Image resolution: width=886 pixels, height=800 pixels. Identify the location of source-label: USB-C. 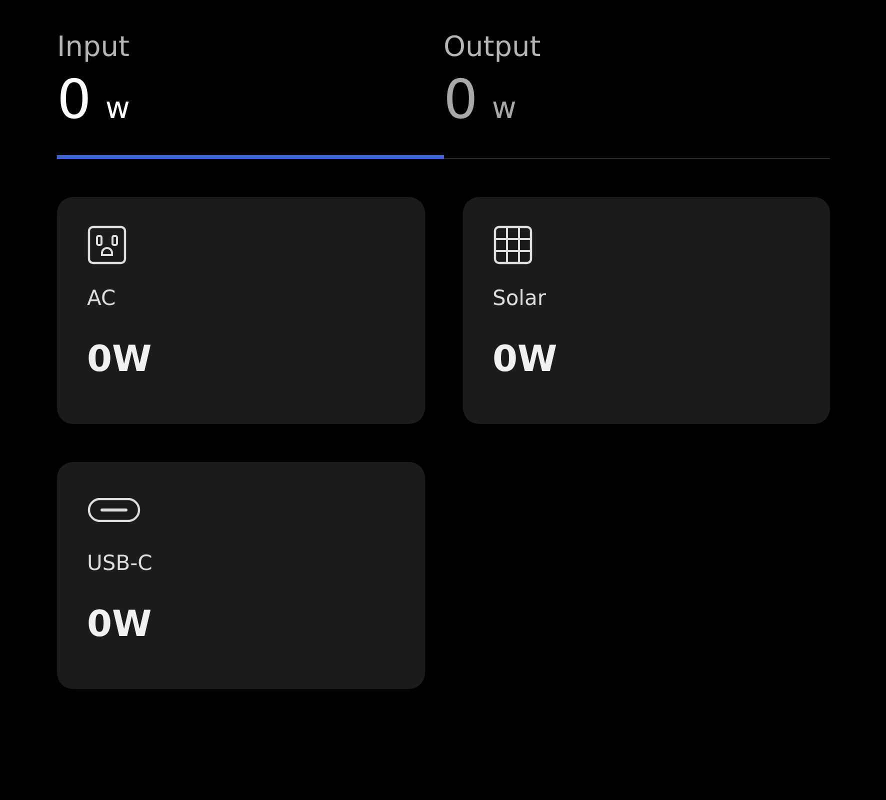
(119, 563).